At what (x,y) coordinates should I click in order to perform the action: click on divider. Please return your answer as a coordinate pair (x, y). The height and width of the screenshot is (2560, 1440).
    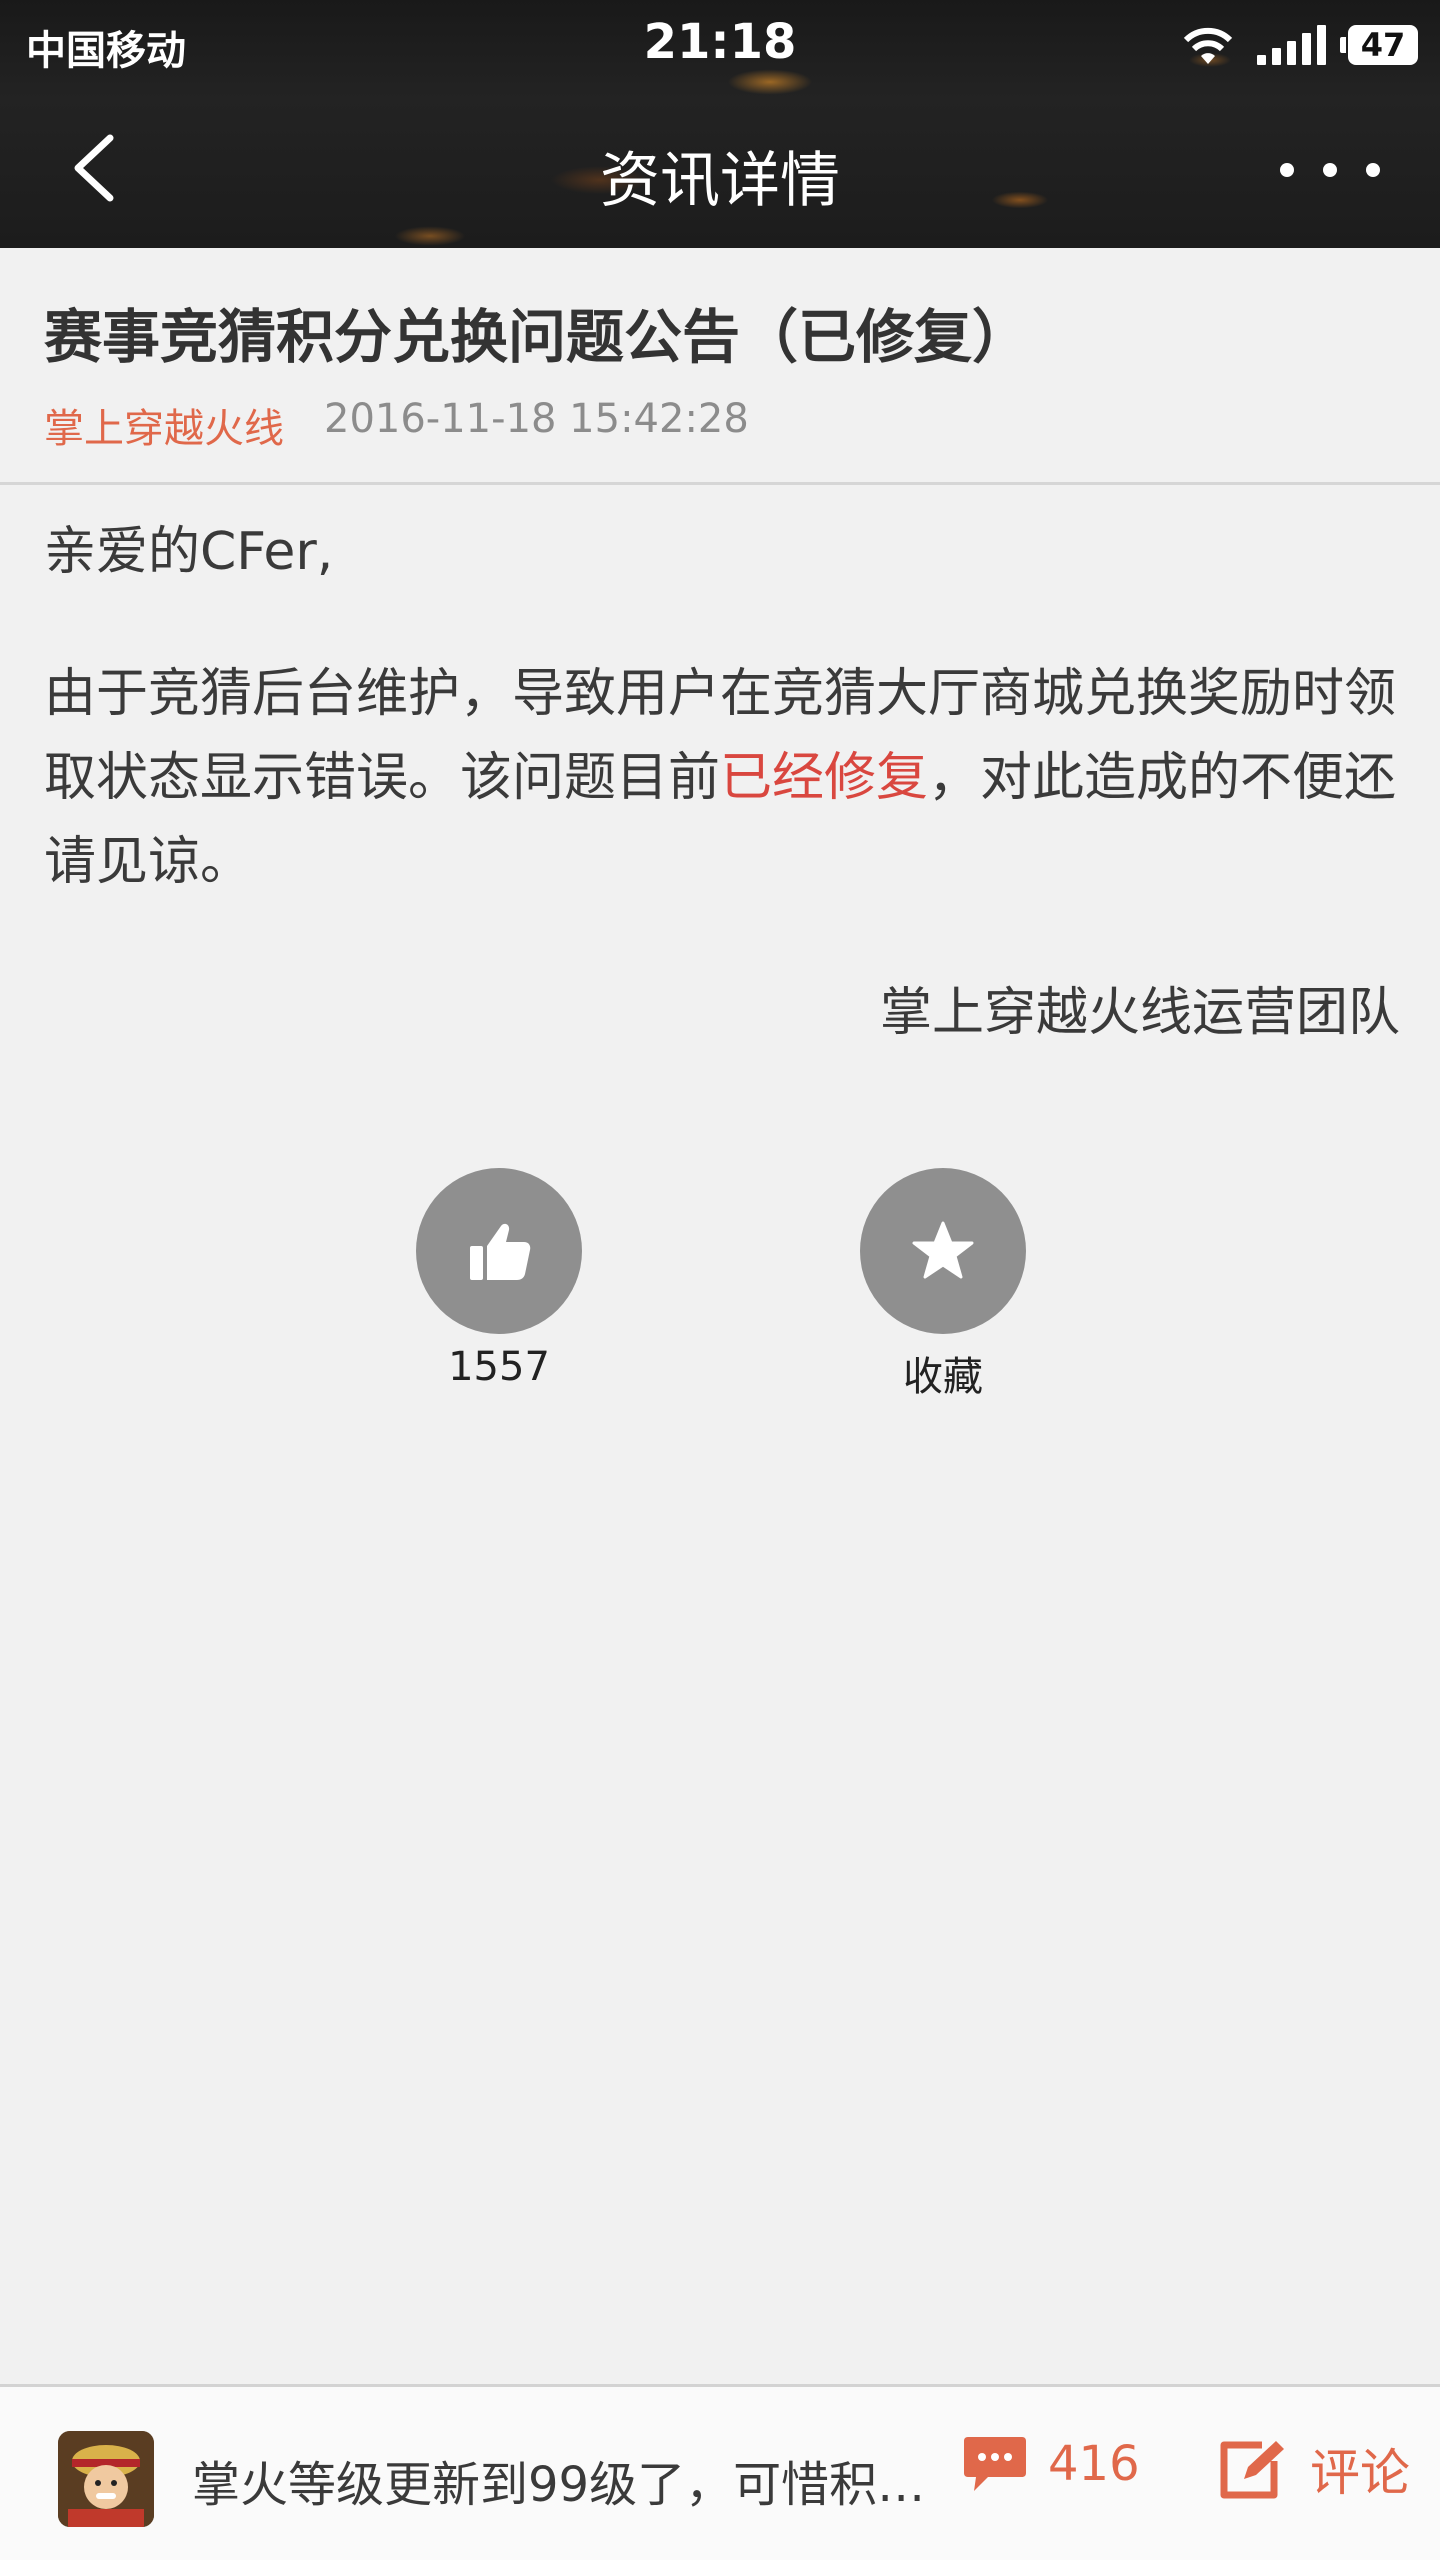
    Looking at the image, I should click on (720, 483).